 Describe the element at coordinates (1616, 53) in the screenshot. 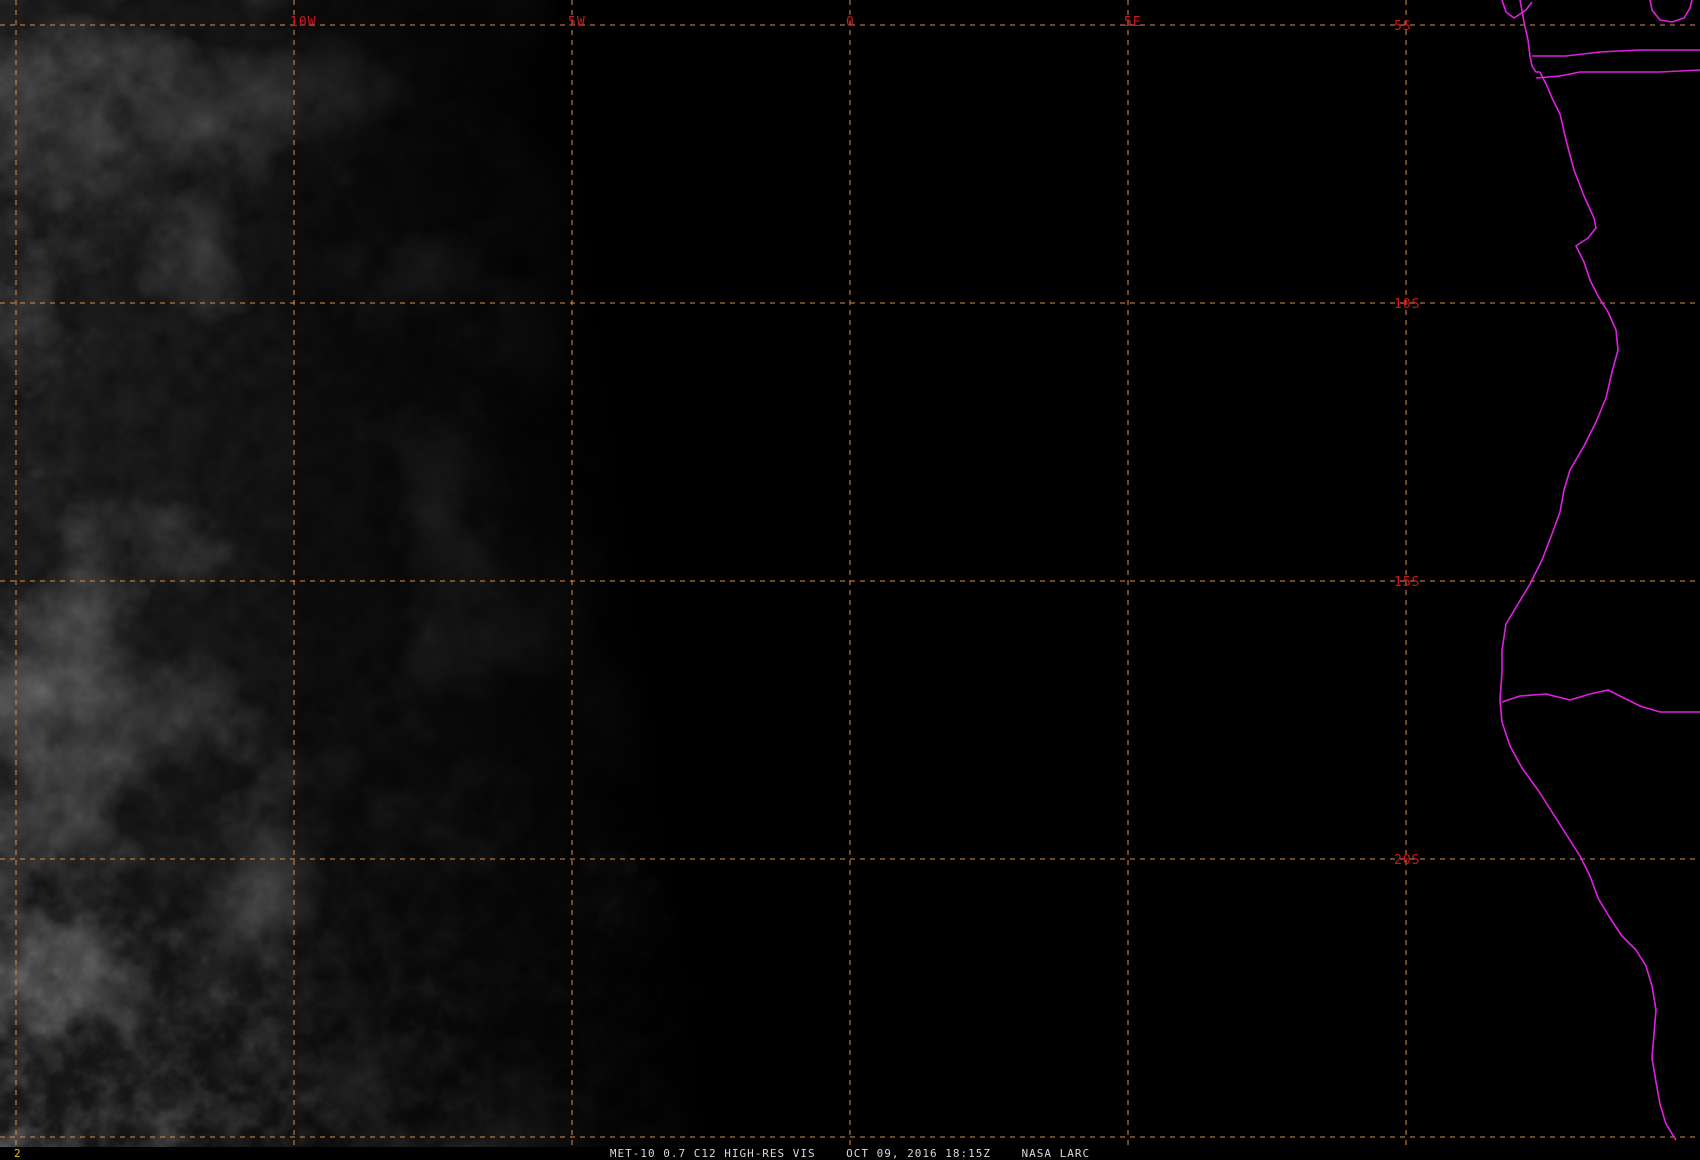

I see `cabinda-border` at that location.